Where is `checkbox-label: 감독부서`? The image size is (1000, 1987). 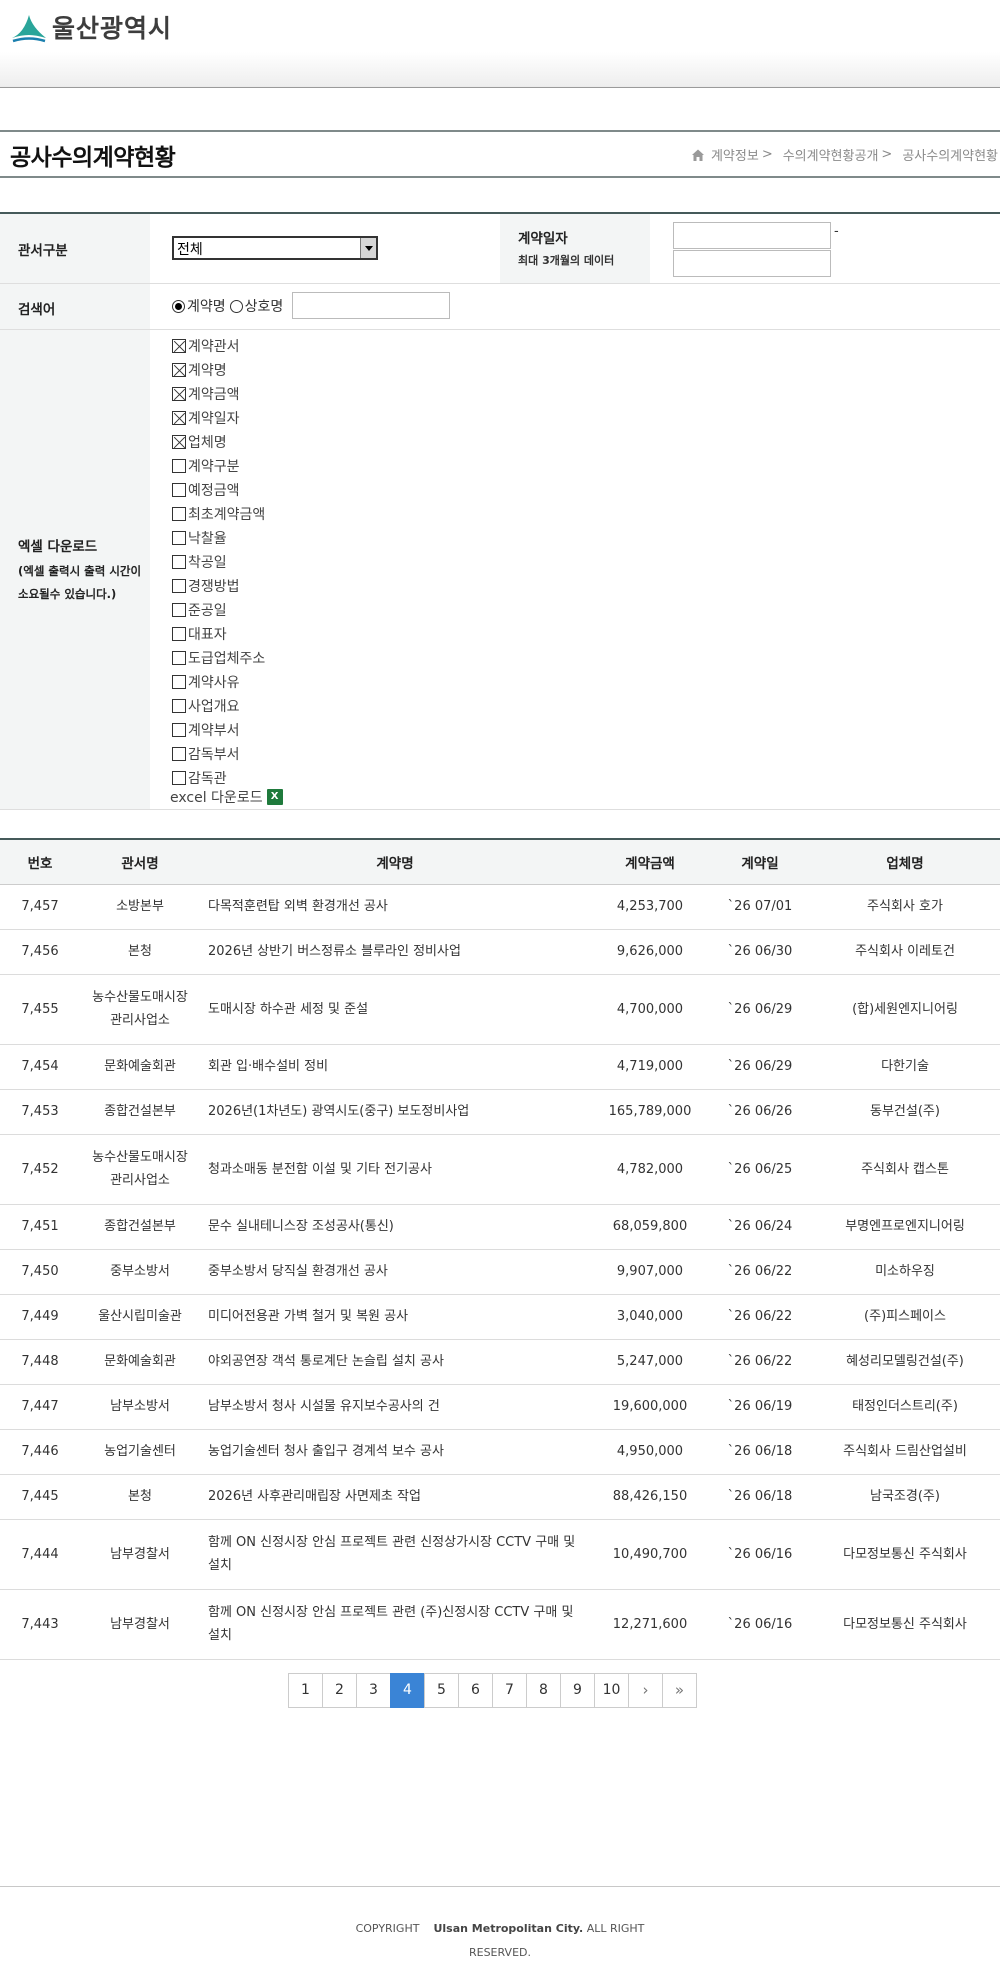
checkbox-label: 감독부서 is located at coordinates (214, 755).